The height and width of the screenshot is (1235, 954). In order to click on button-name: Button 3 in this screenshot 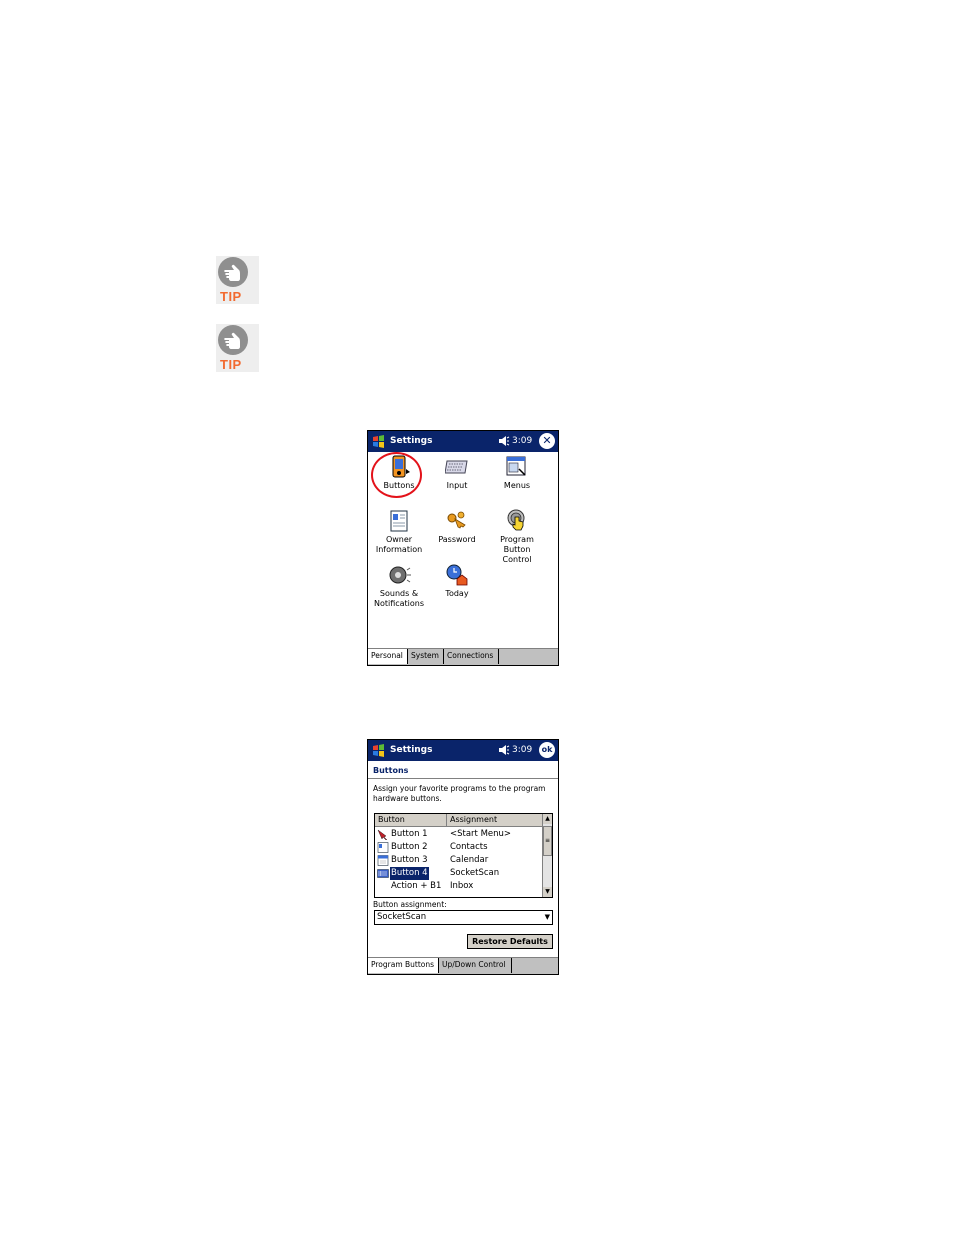, I will do `click(409, 860)`.